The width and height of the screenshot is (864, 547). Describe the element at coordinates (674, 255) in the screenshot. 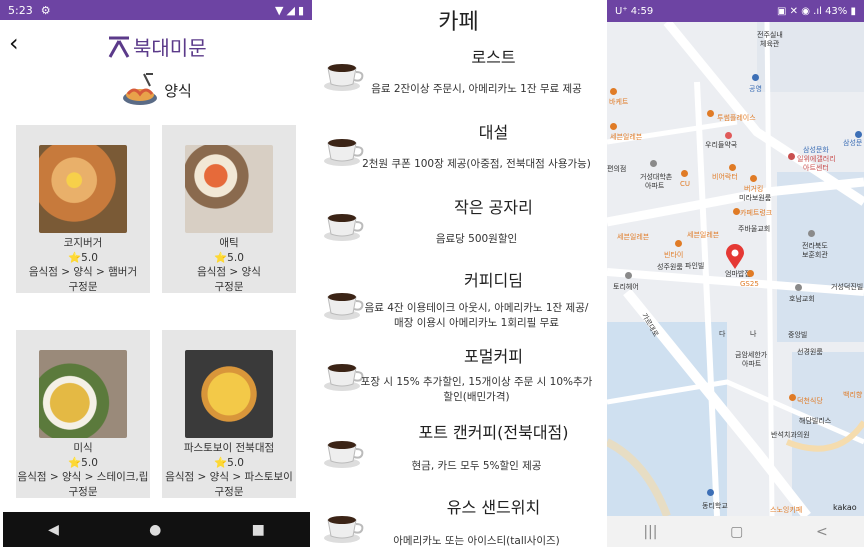

I see `map-label: 빈타이` at that location.